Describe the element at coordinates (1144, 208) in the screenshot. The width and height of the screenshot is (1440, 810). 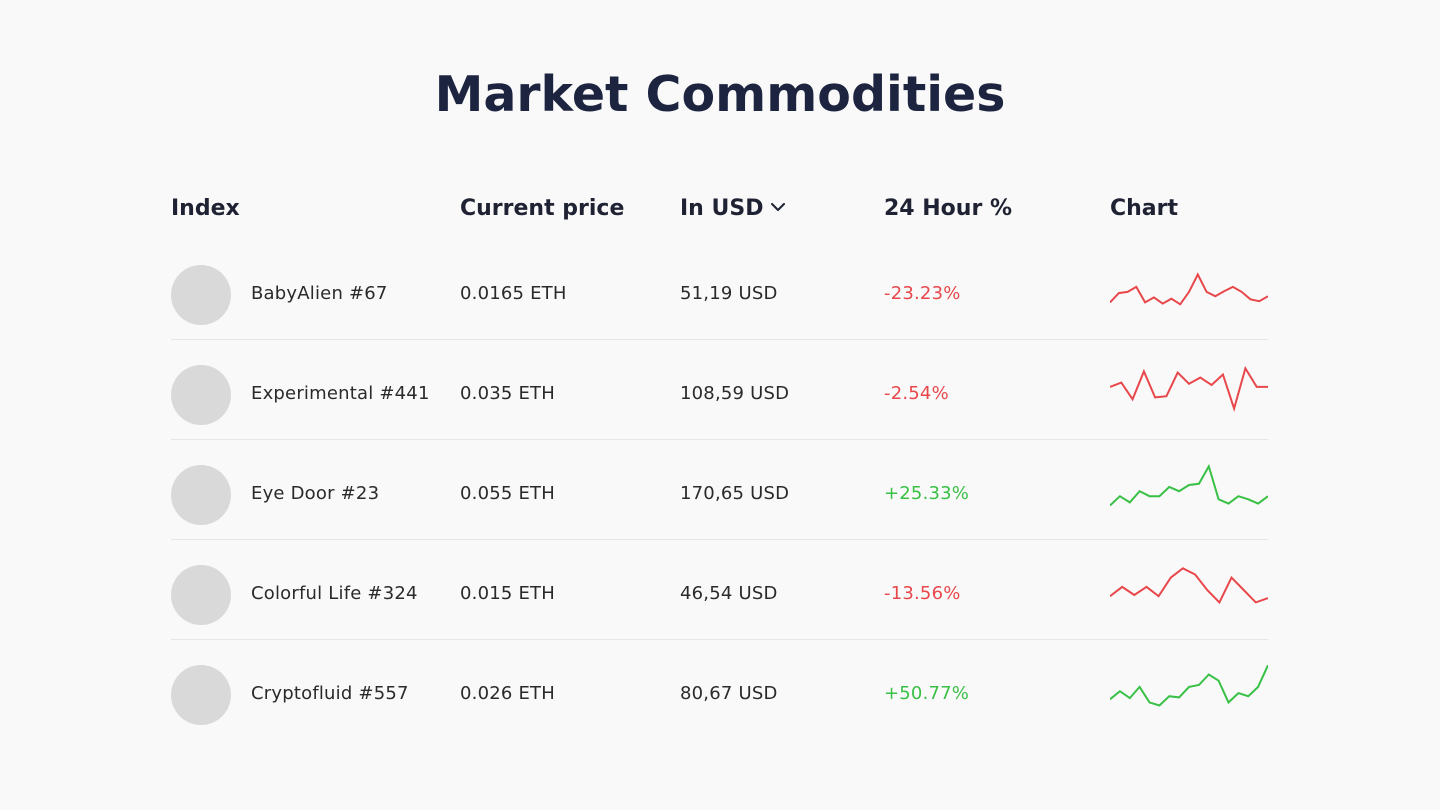
I see `column-header-chart: Chart` at that location.